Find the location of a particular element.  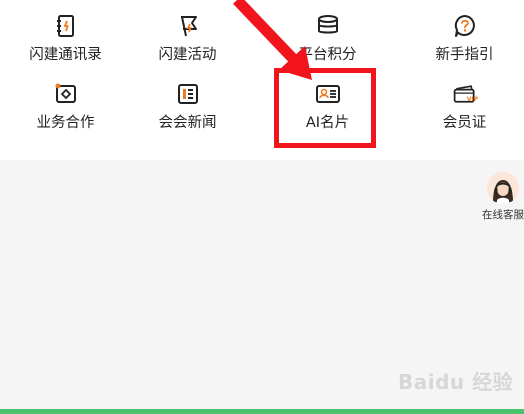

bottom-accent-bar is located at coordinates (262, 411).